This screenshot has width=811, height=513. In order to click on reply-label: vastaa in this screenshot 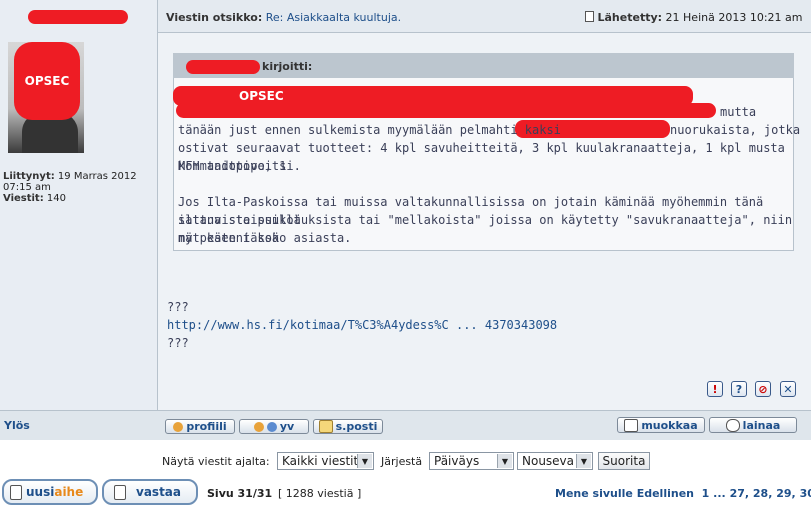, I will do `click(158, 492)`.